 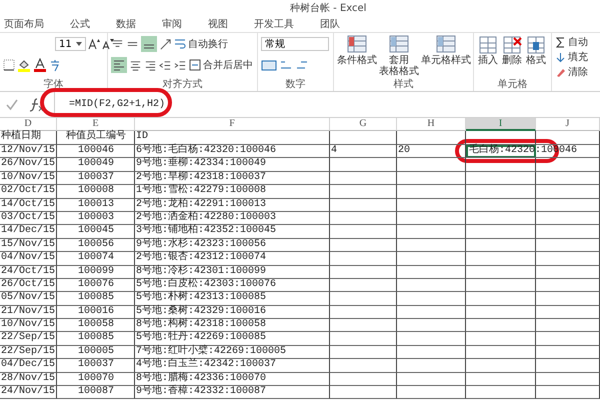 What do you see at coordinates (96, 192) in the screenshot?
I see `table-cell: 100008` at bounding box center [96, 192].